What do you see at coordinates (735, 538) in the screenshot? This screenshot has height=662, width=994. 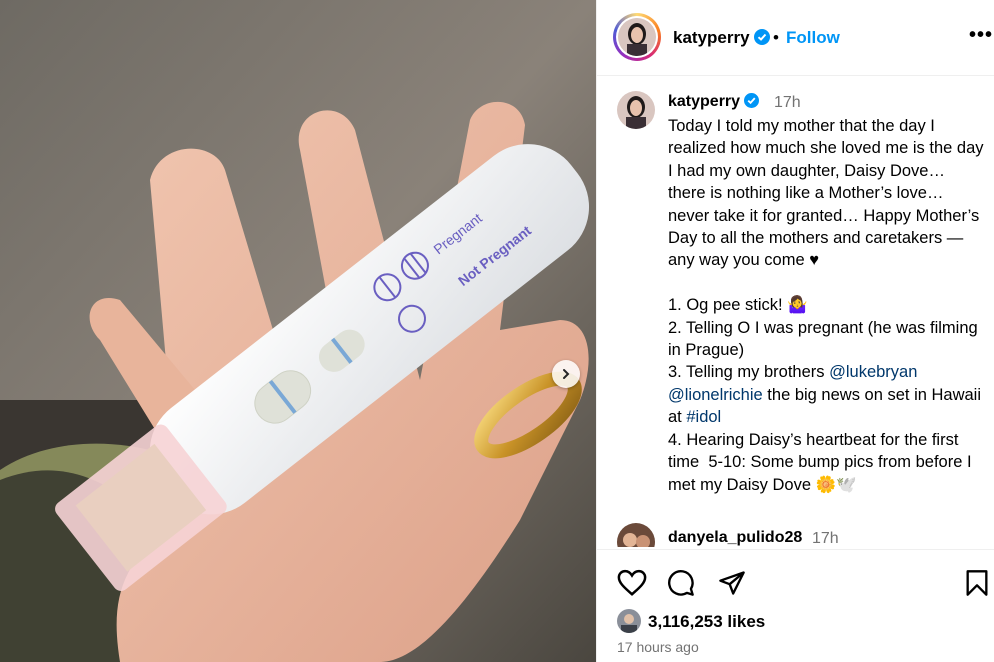 I see `comment-username: danyela_pulido28` at bounding box center [735, 538].